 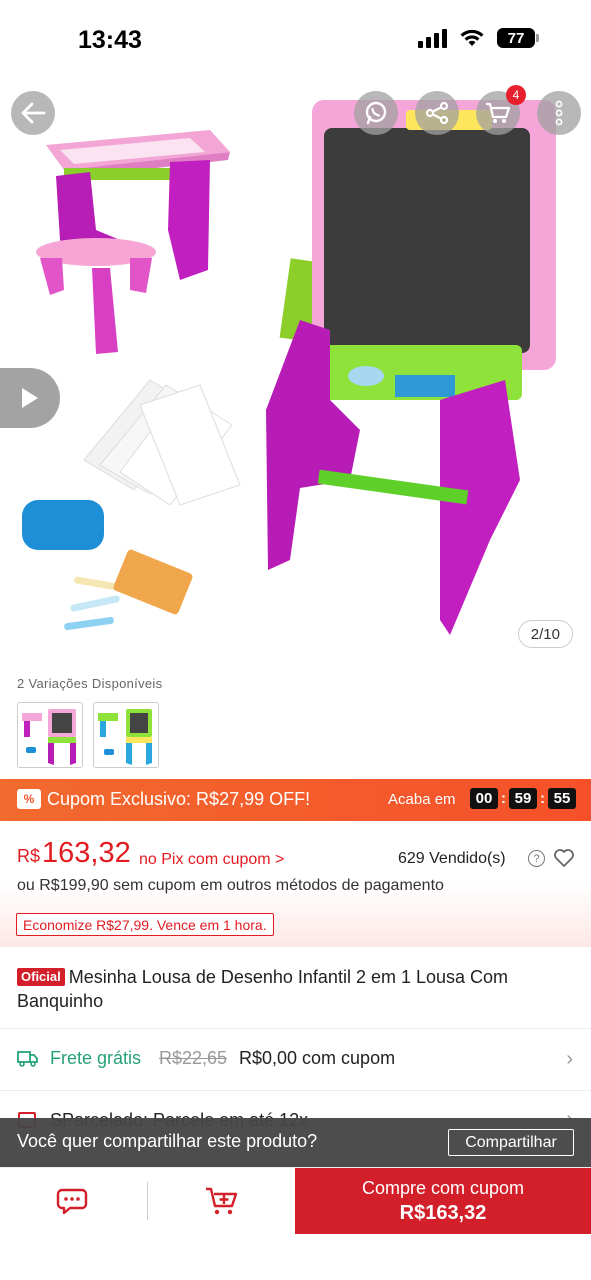 I want to click on status-bar: 13:43 77, so click(x=295, y=40).